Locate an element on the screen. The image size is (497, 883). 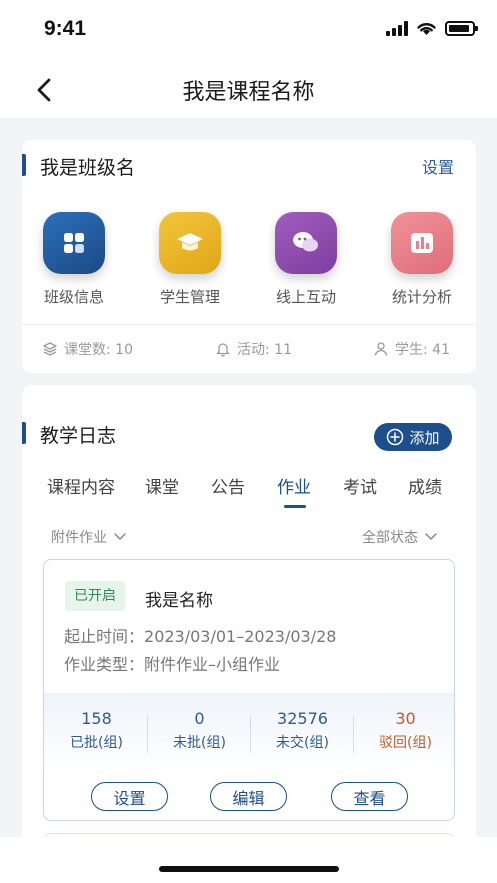
homework-view-button: 查看 is located at coordinates (369, 796).